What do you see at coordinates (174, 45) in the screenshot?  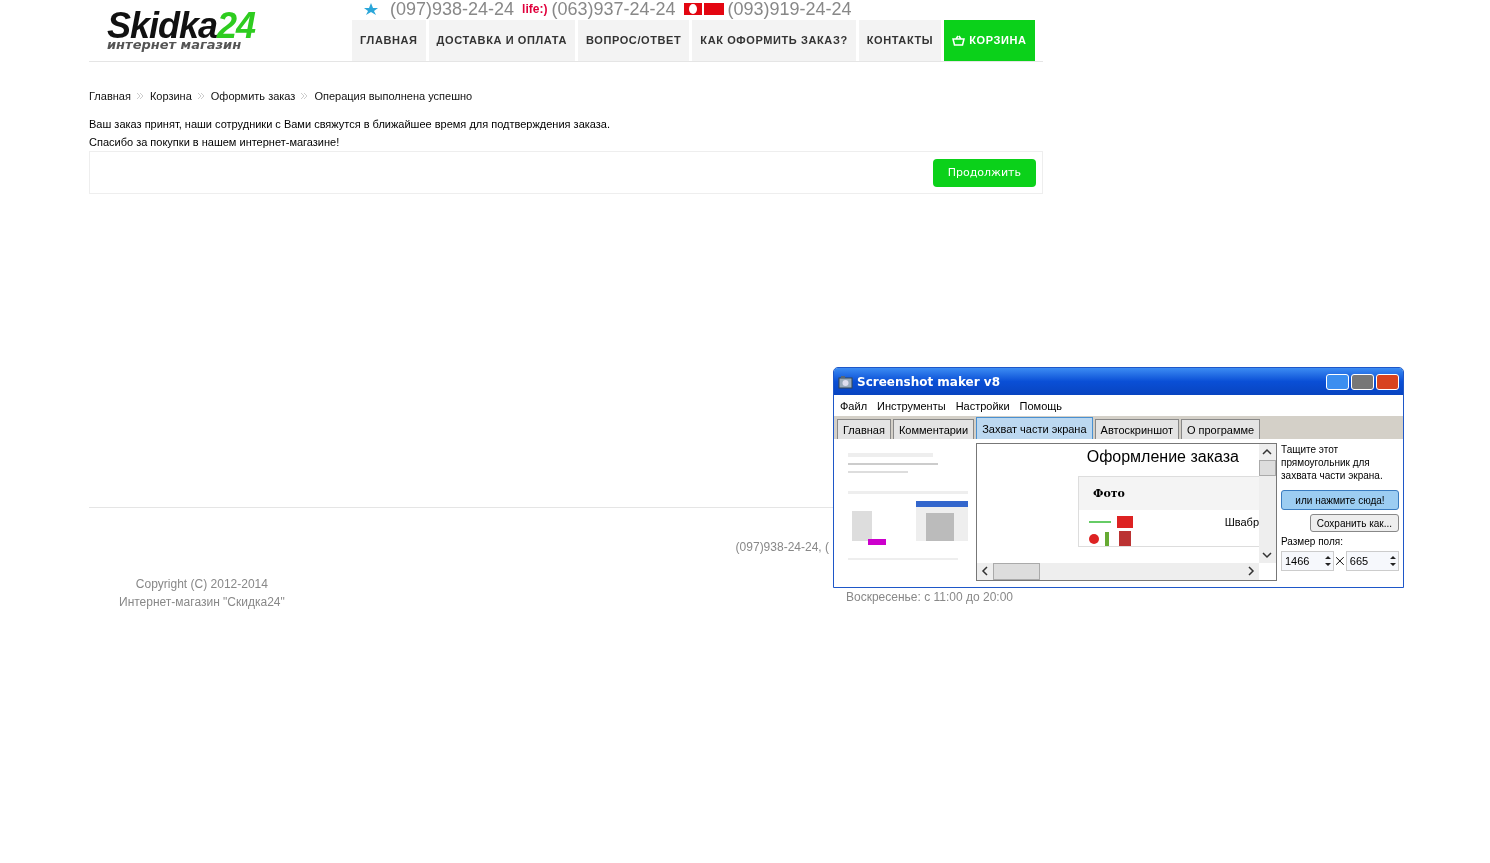 I see `logo-tagline: интернет магазин` at bounding box center [174, 45].